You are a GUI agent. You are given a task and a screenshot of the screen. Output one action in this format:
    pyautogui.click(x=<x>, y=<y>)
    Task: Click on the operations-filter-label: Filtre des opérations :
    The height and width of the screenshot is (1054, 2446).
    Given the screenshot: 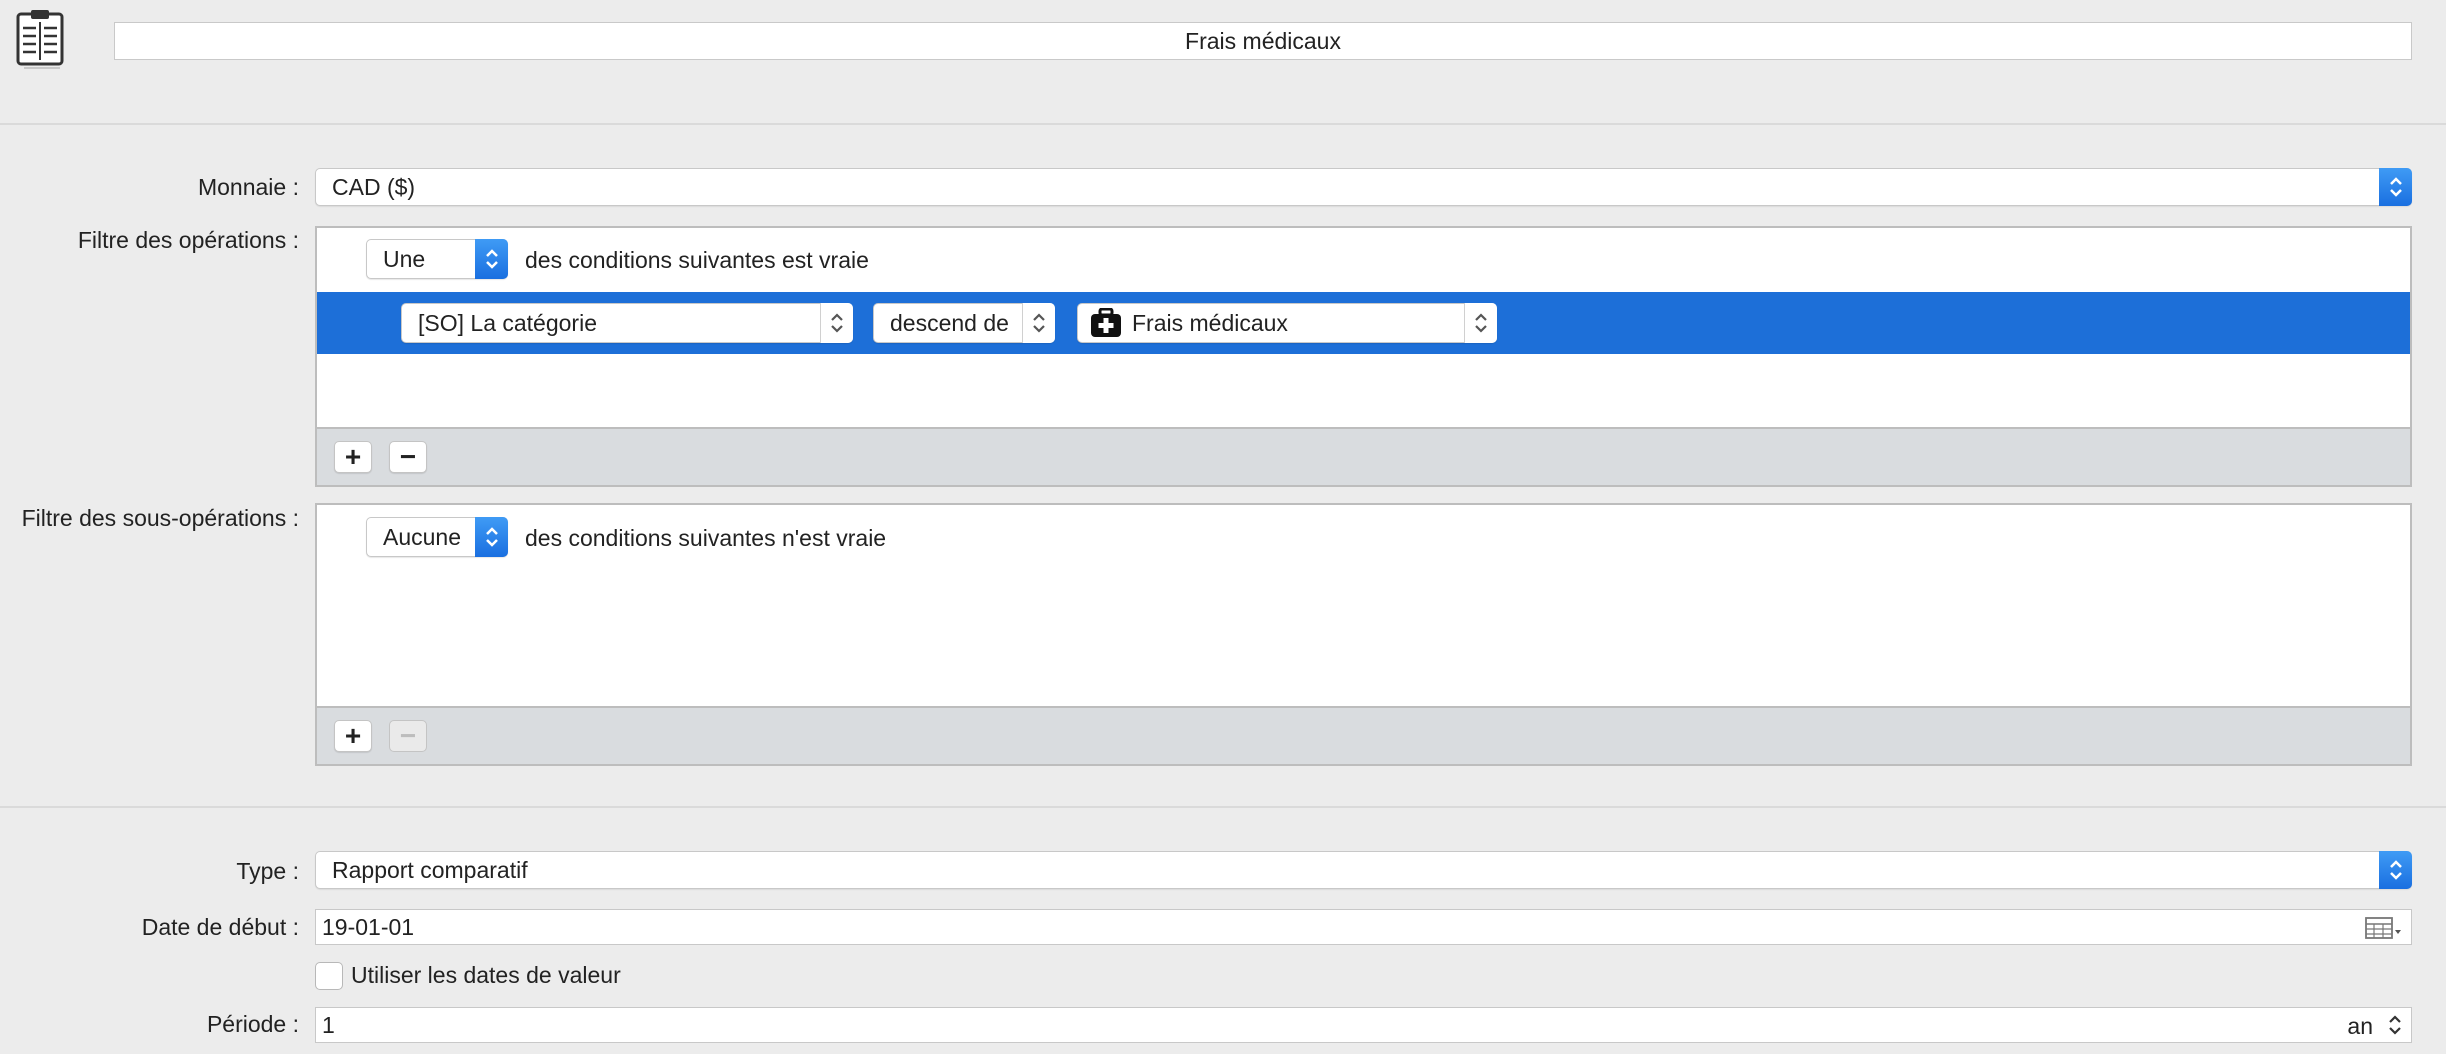 What is the action you would take?
    pyautogui.click(x=188, y=240)
    